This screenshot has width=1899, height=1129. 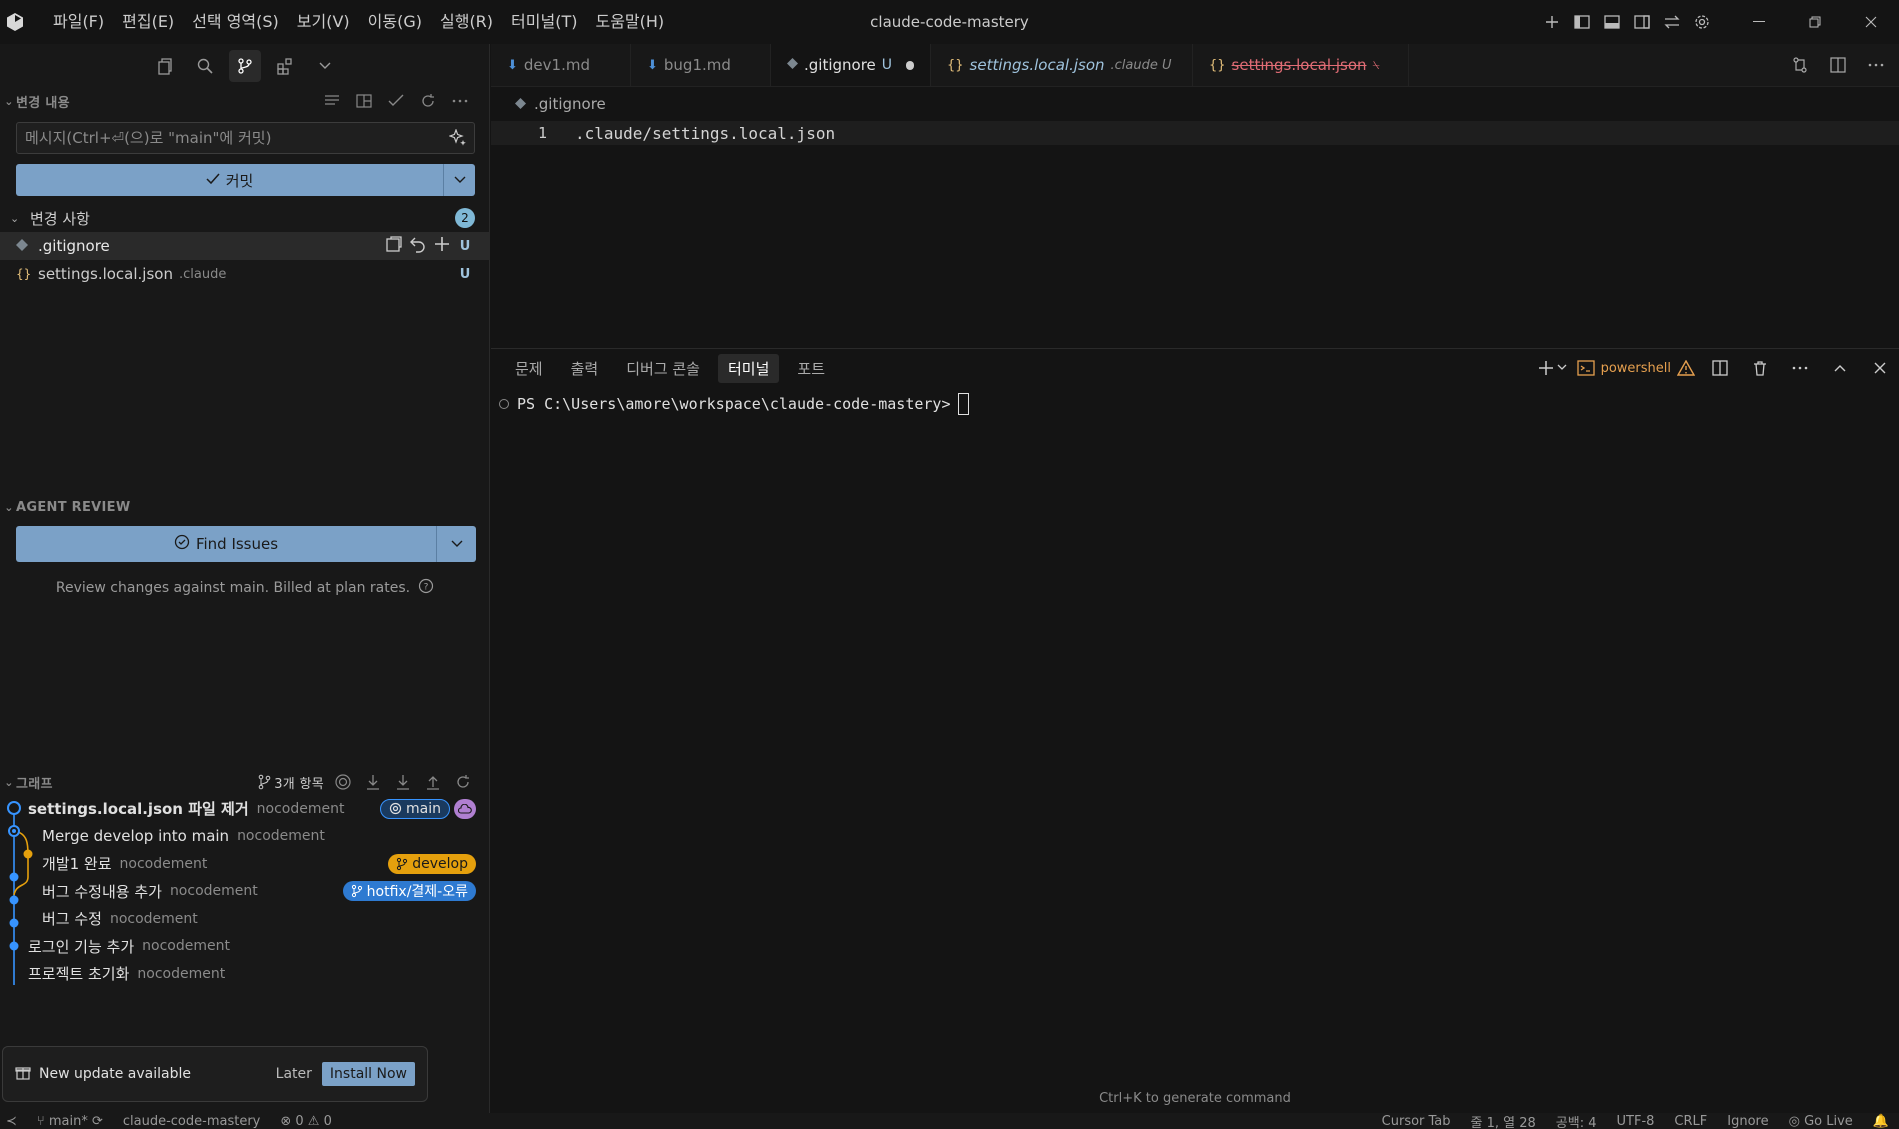 I want to click on install-now-button: Install Now, so click(x=368, y=1074).